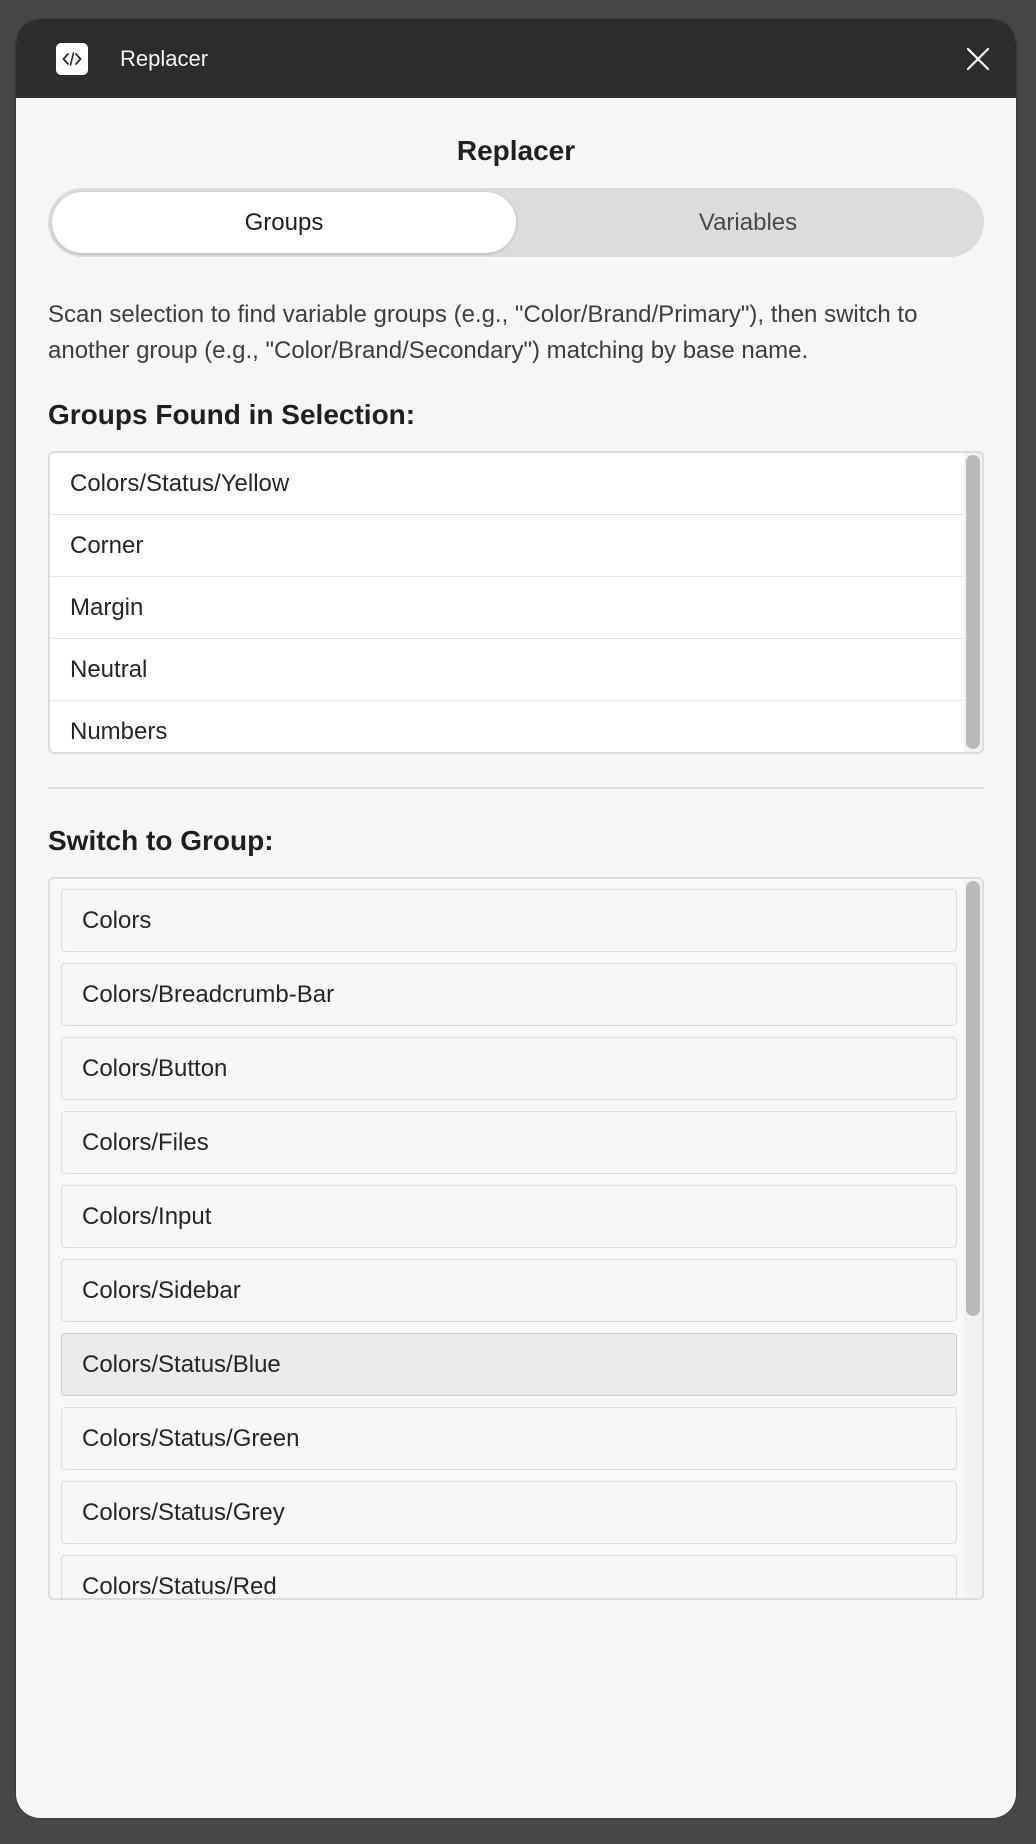 This screenshot has width=1036, height=1844. Describe the element at coordinates (232, 414) in the screenshot. I see `groups-found-title: Groups Found in Selection:` at that location.